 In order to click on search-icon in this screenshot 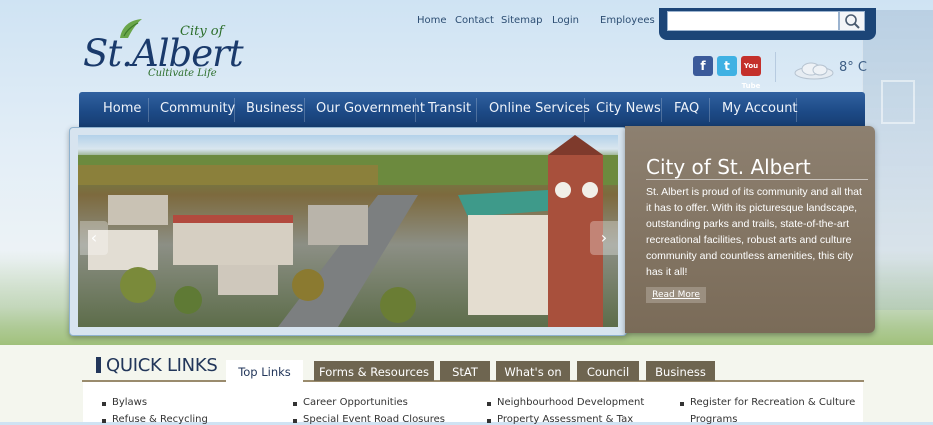, I will do `click(852, 21)`.